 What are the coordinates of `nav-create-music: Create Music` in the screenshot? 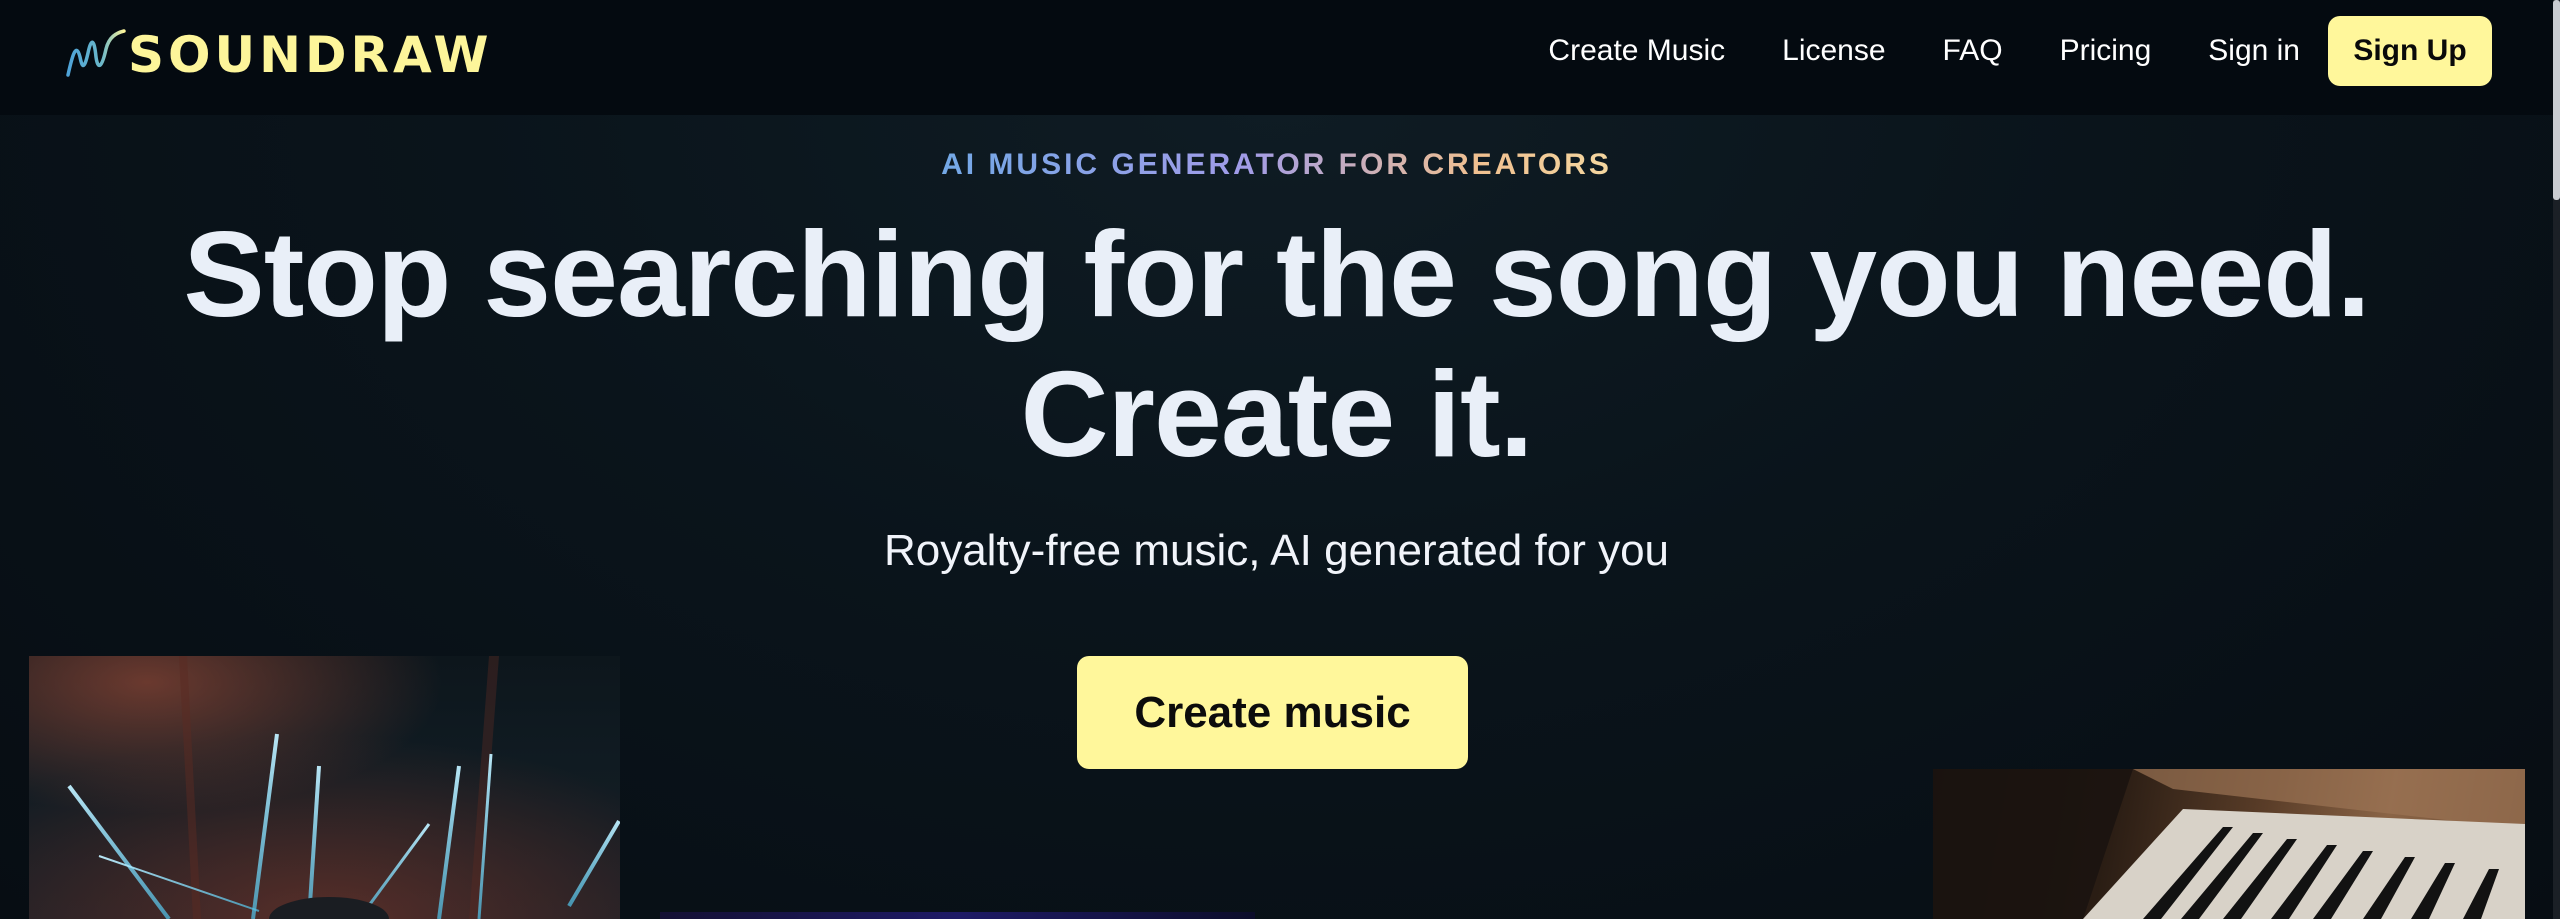 It's located at (1636, 51).